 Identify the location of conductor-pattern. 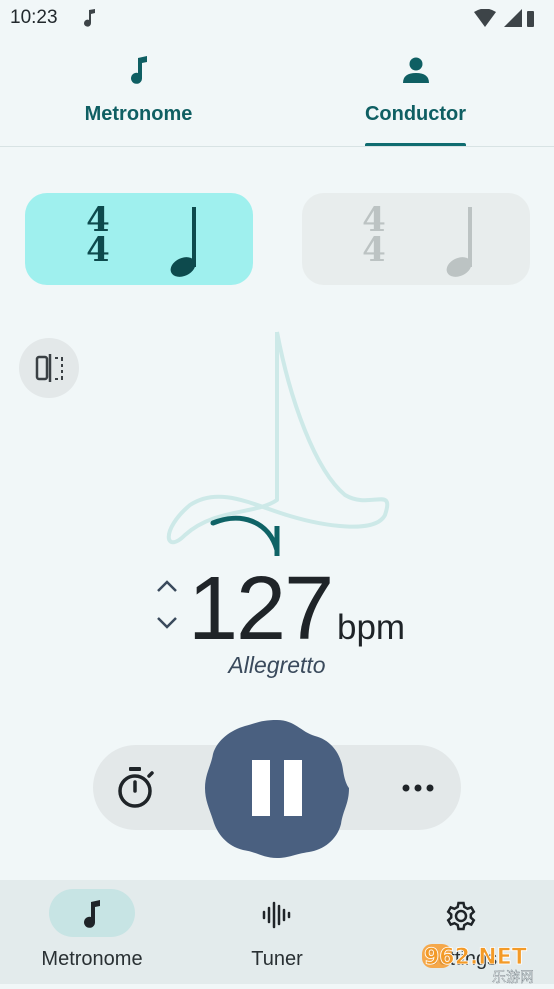
(278, 443).